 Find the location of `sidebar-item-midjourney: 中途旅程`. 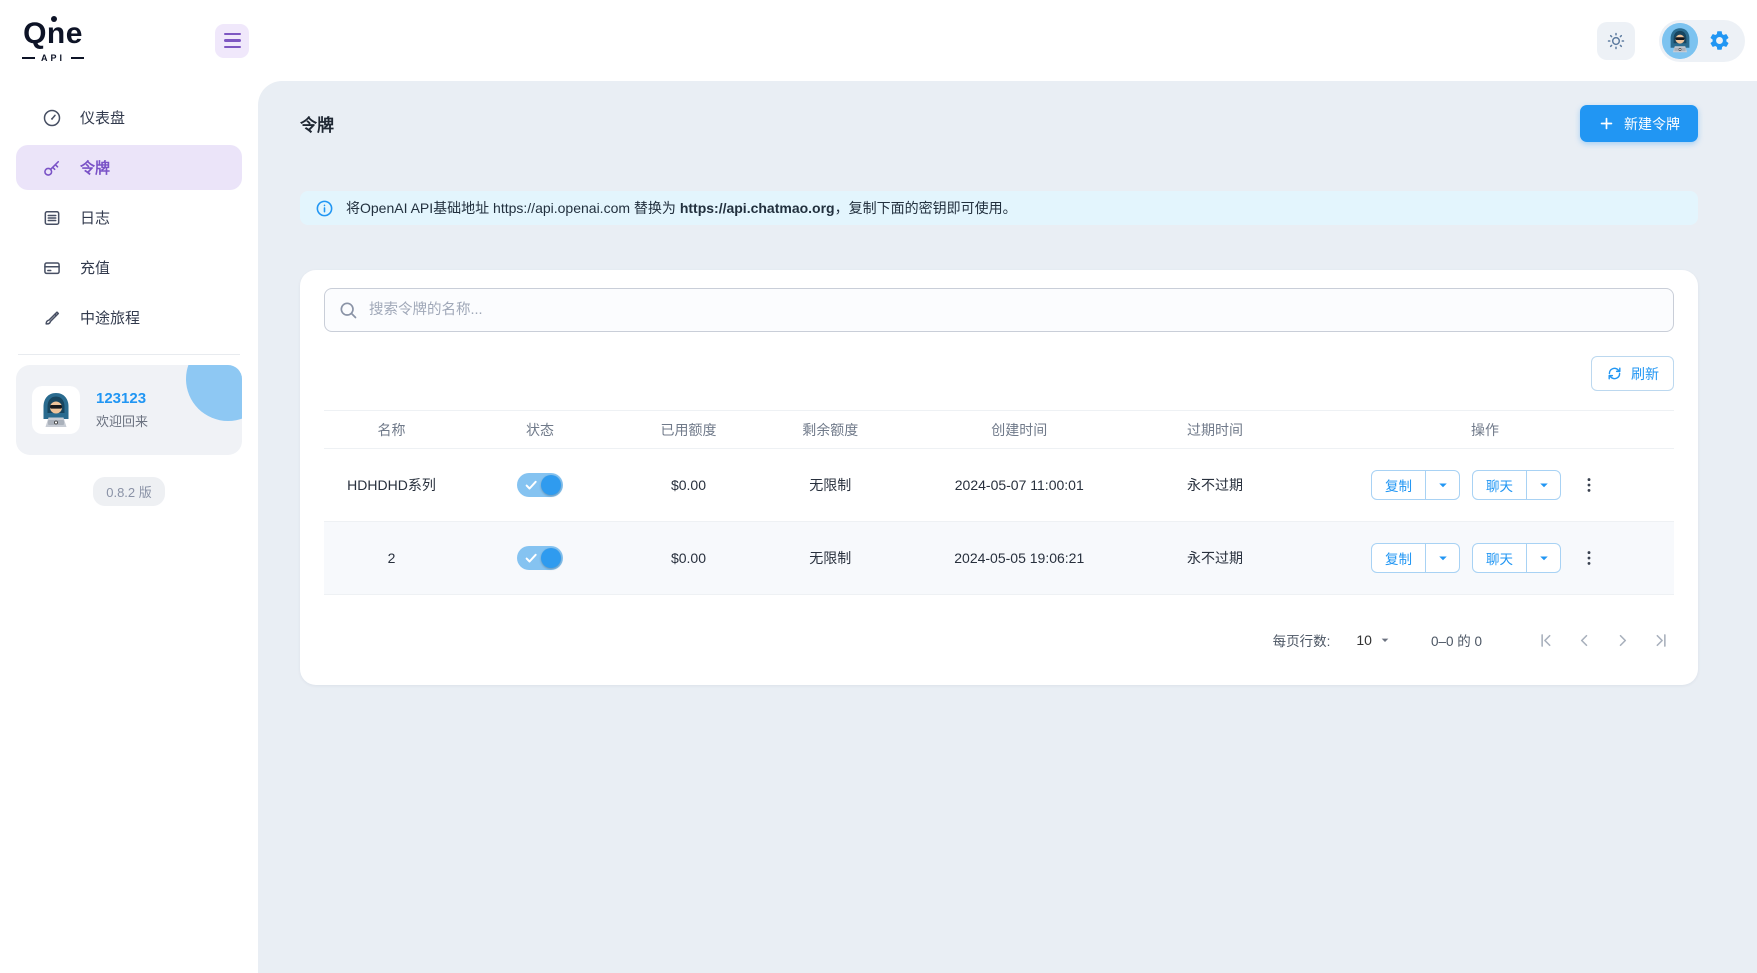

sidebar-item-midjourney: 中途旅程 is located at coordinates (129, 317).